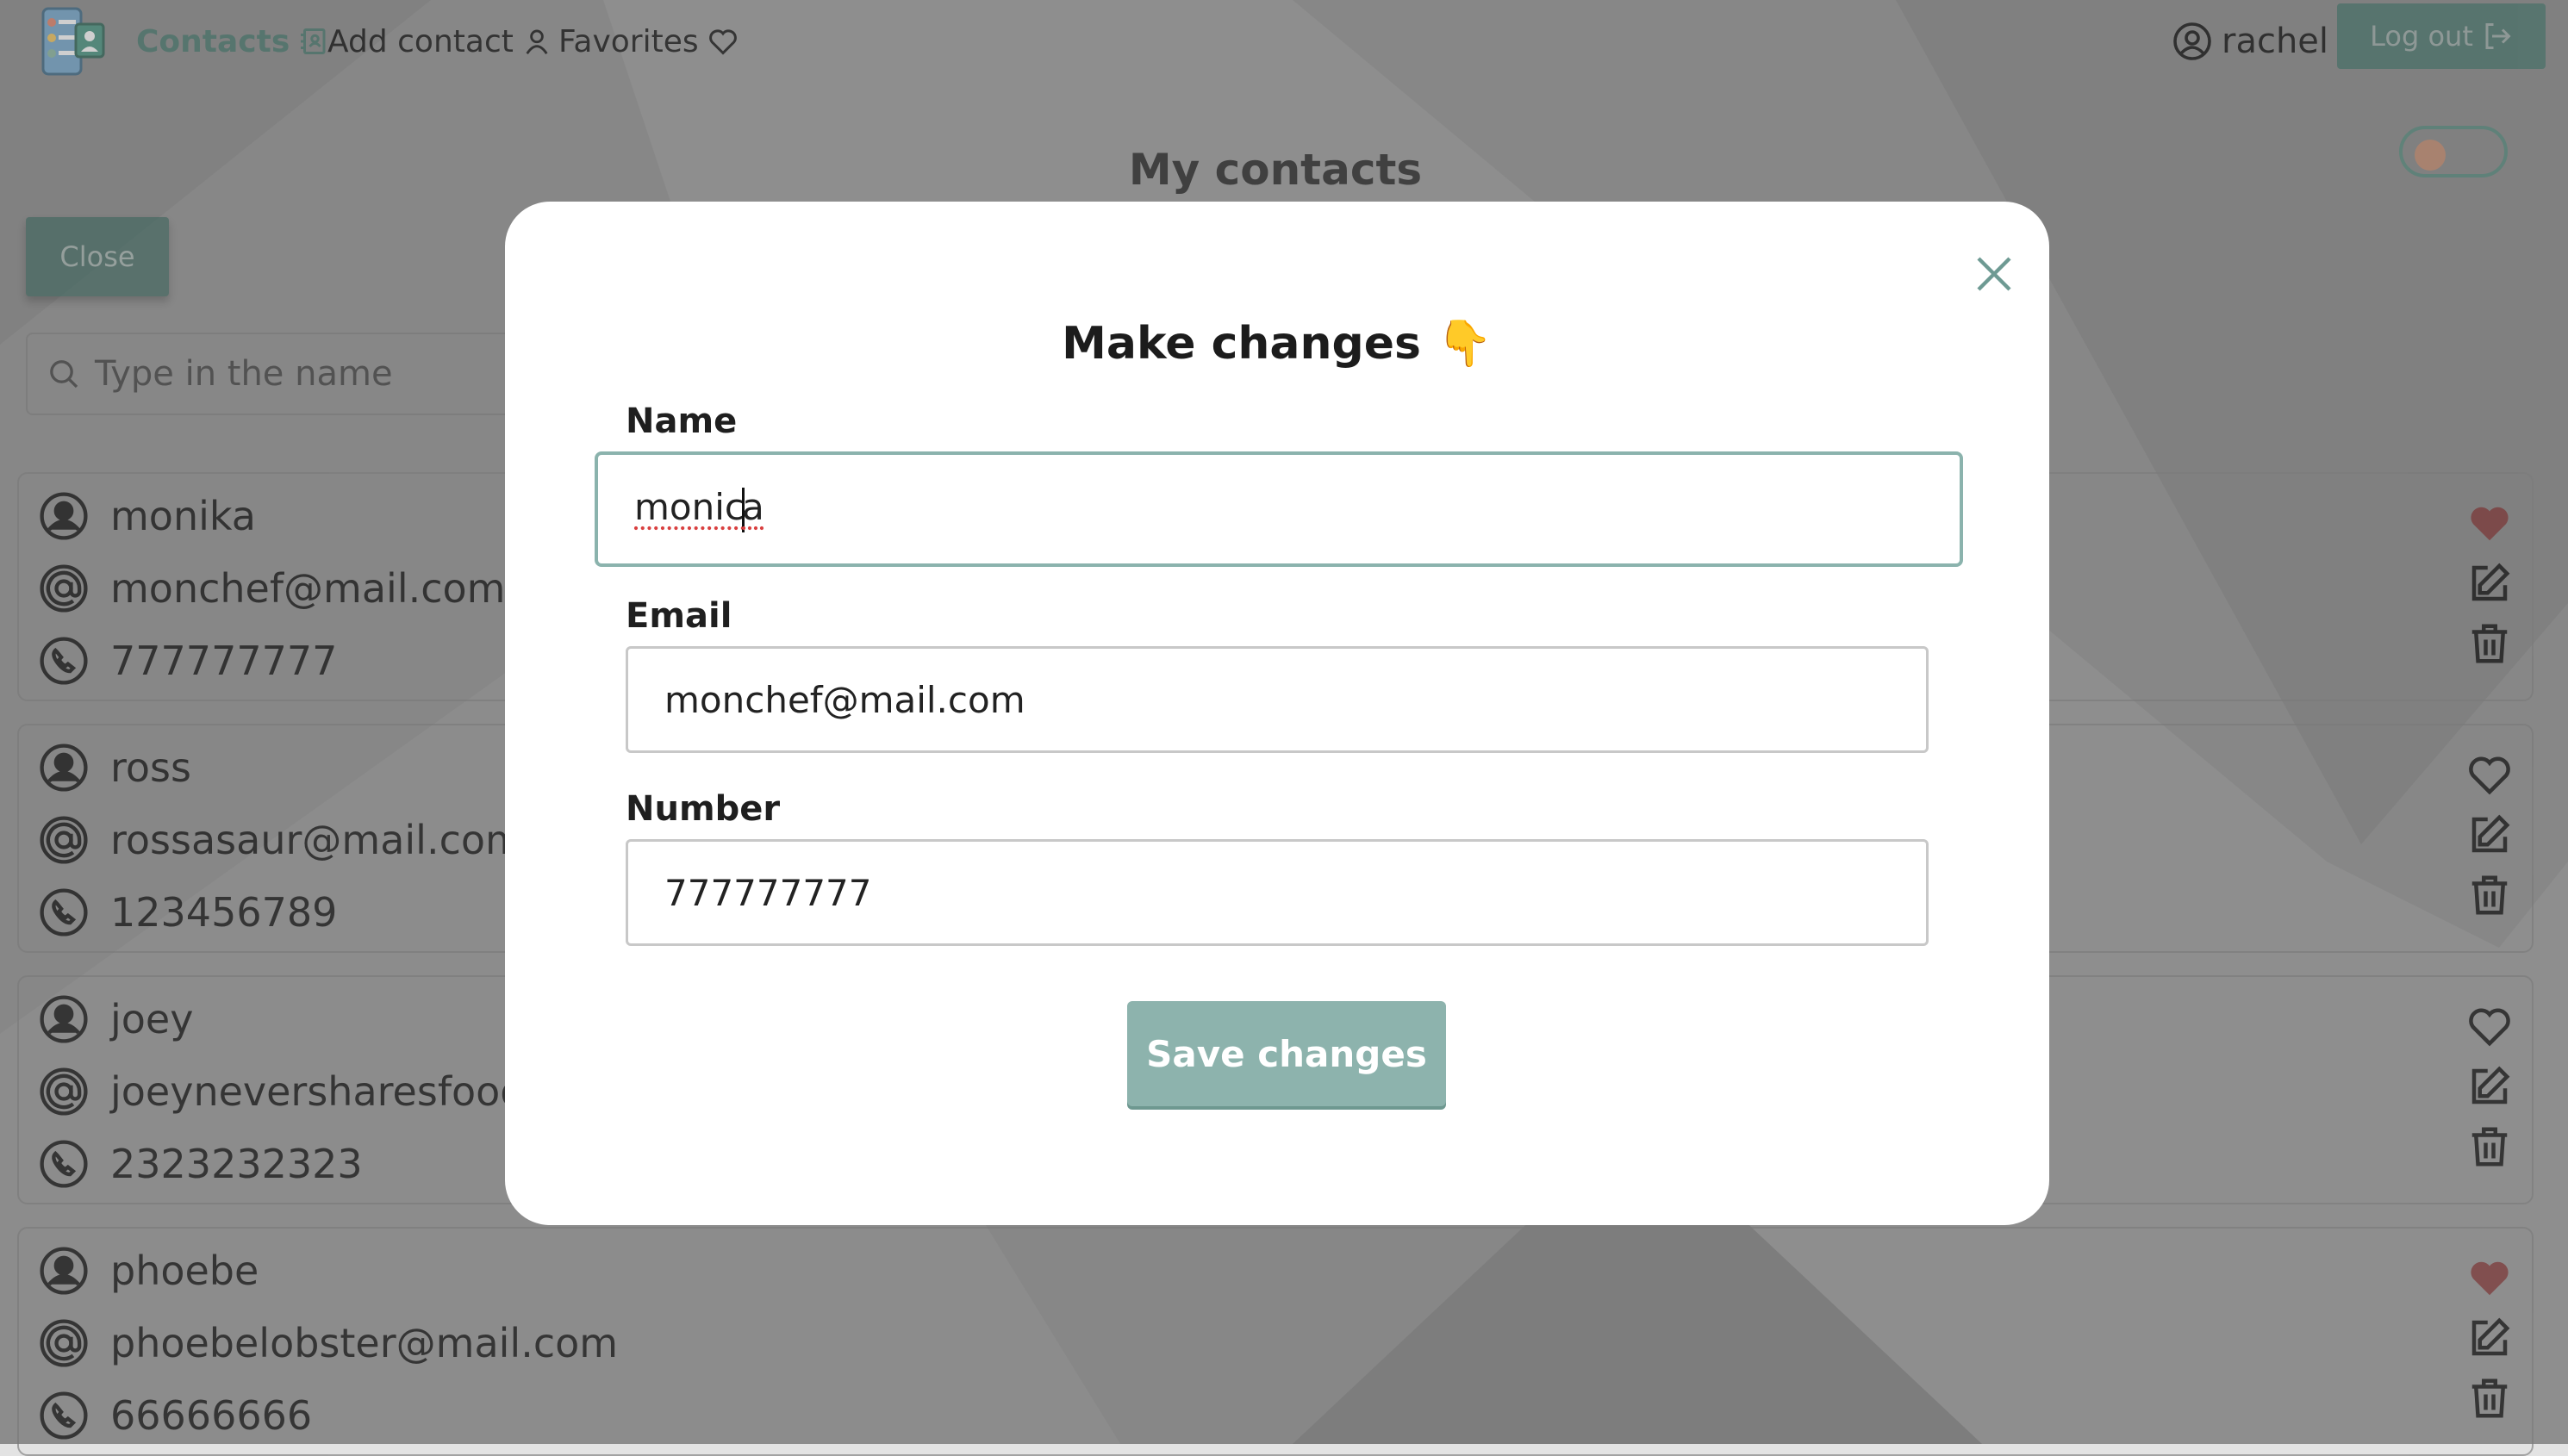 Image resolution: width=2568 pixels, height=1456 pixels. I want to click on email-value: monchef@mail.com, so click(845, 700).